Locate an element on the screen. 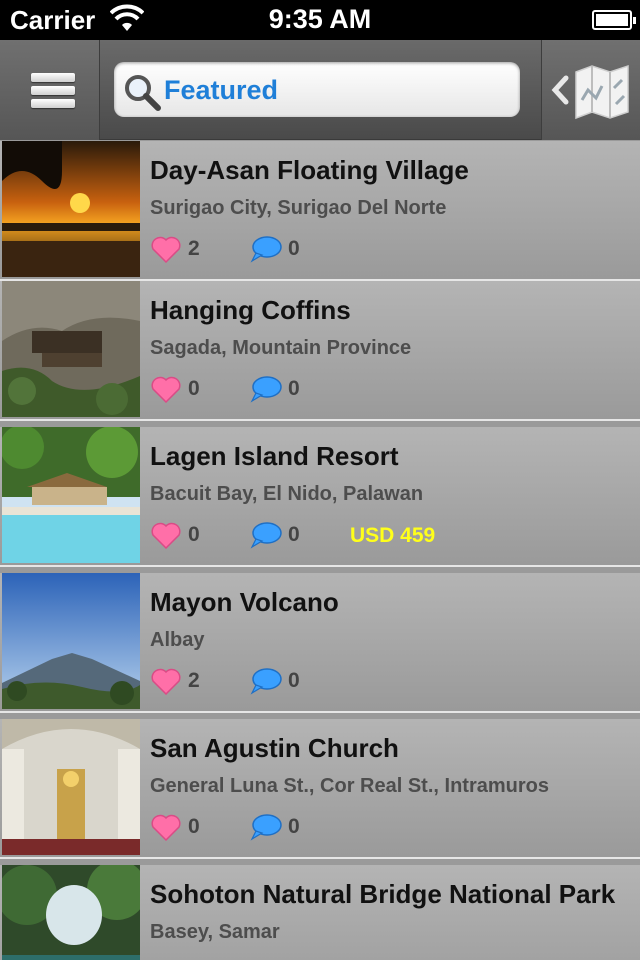  folded-map-icon is located at coordinates (602, 92).